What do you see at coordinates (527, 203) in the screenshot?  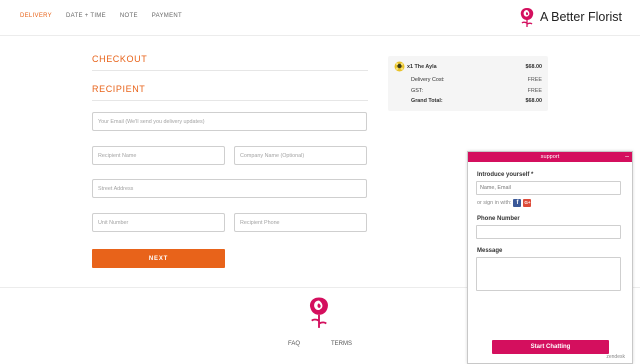 I see `google-plus-icon: G+` at bounding box center [527, 203].